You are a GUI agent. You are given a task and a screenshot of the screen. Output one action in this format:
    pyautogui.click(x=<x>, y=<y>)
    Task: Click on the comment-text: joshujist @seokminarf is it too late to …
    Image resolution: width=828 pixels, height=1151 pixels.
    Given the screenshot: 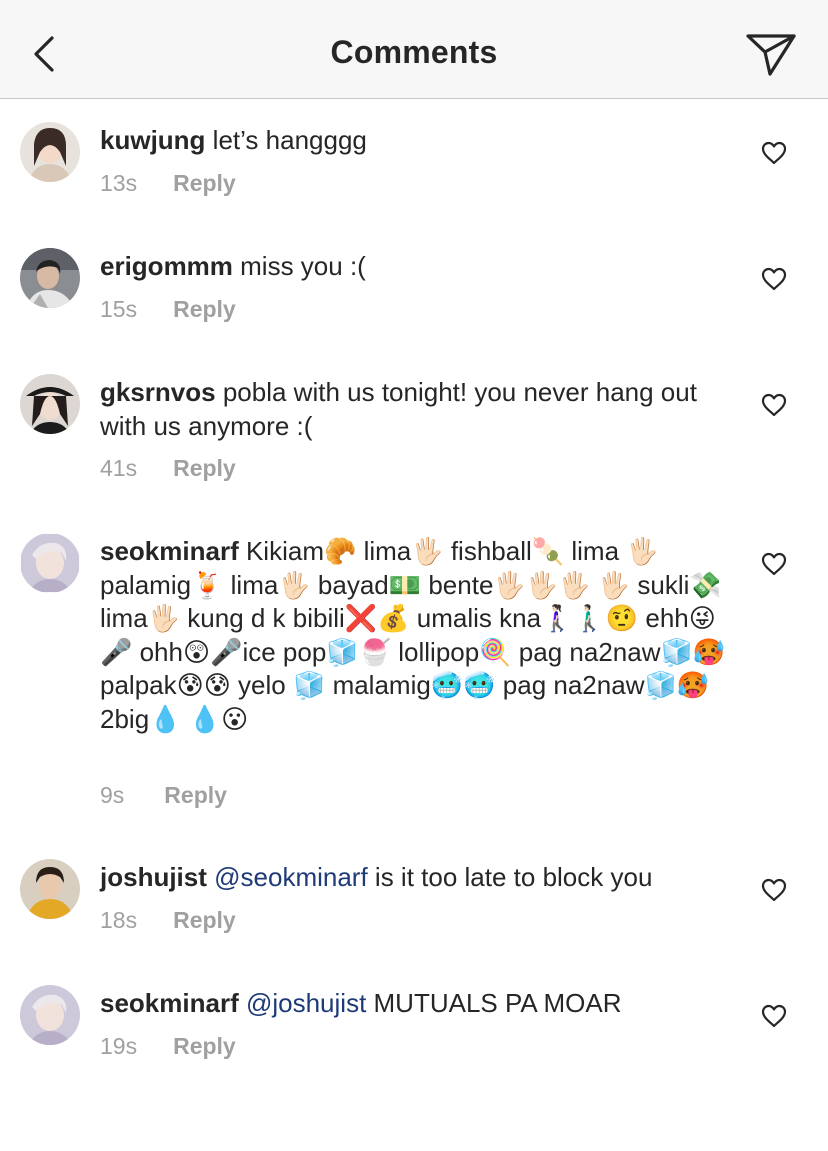 What is the action you would take?
    pyautogui.click(x=415, y=878)
    